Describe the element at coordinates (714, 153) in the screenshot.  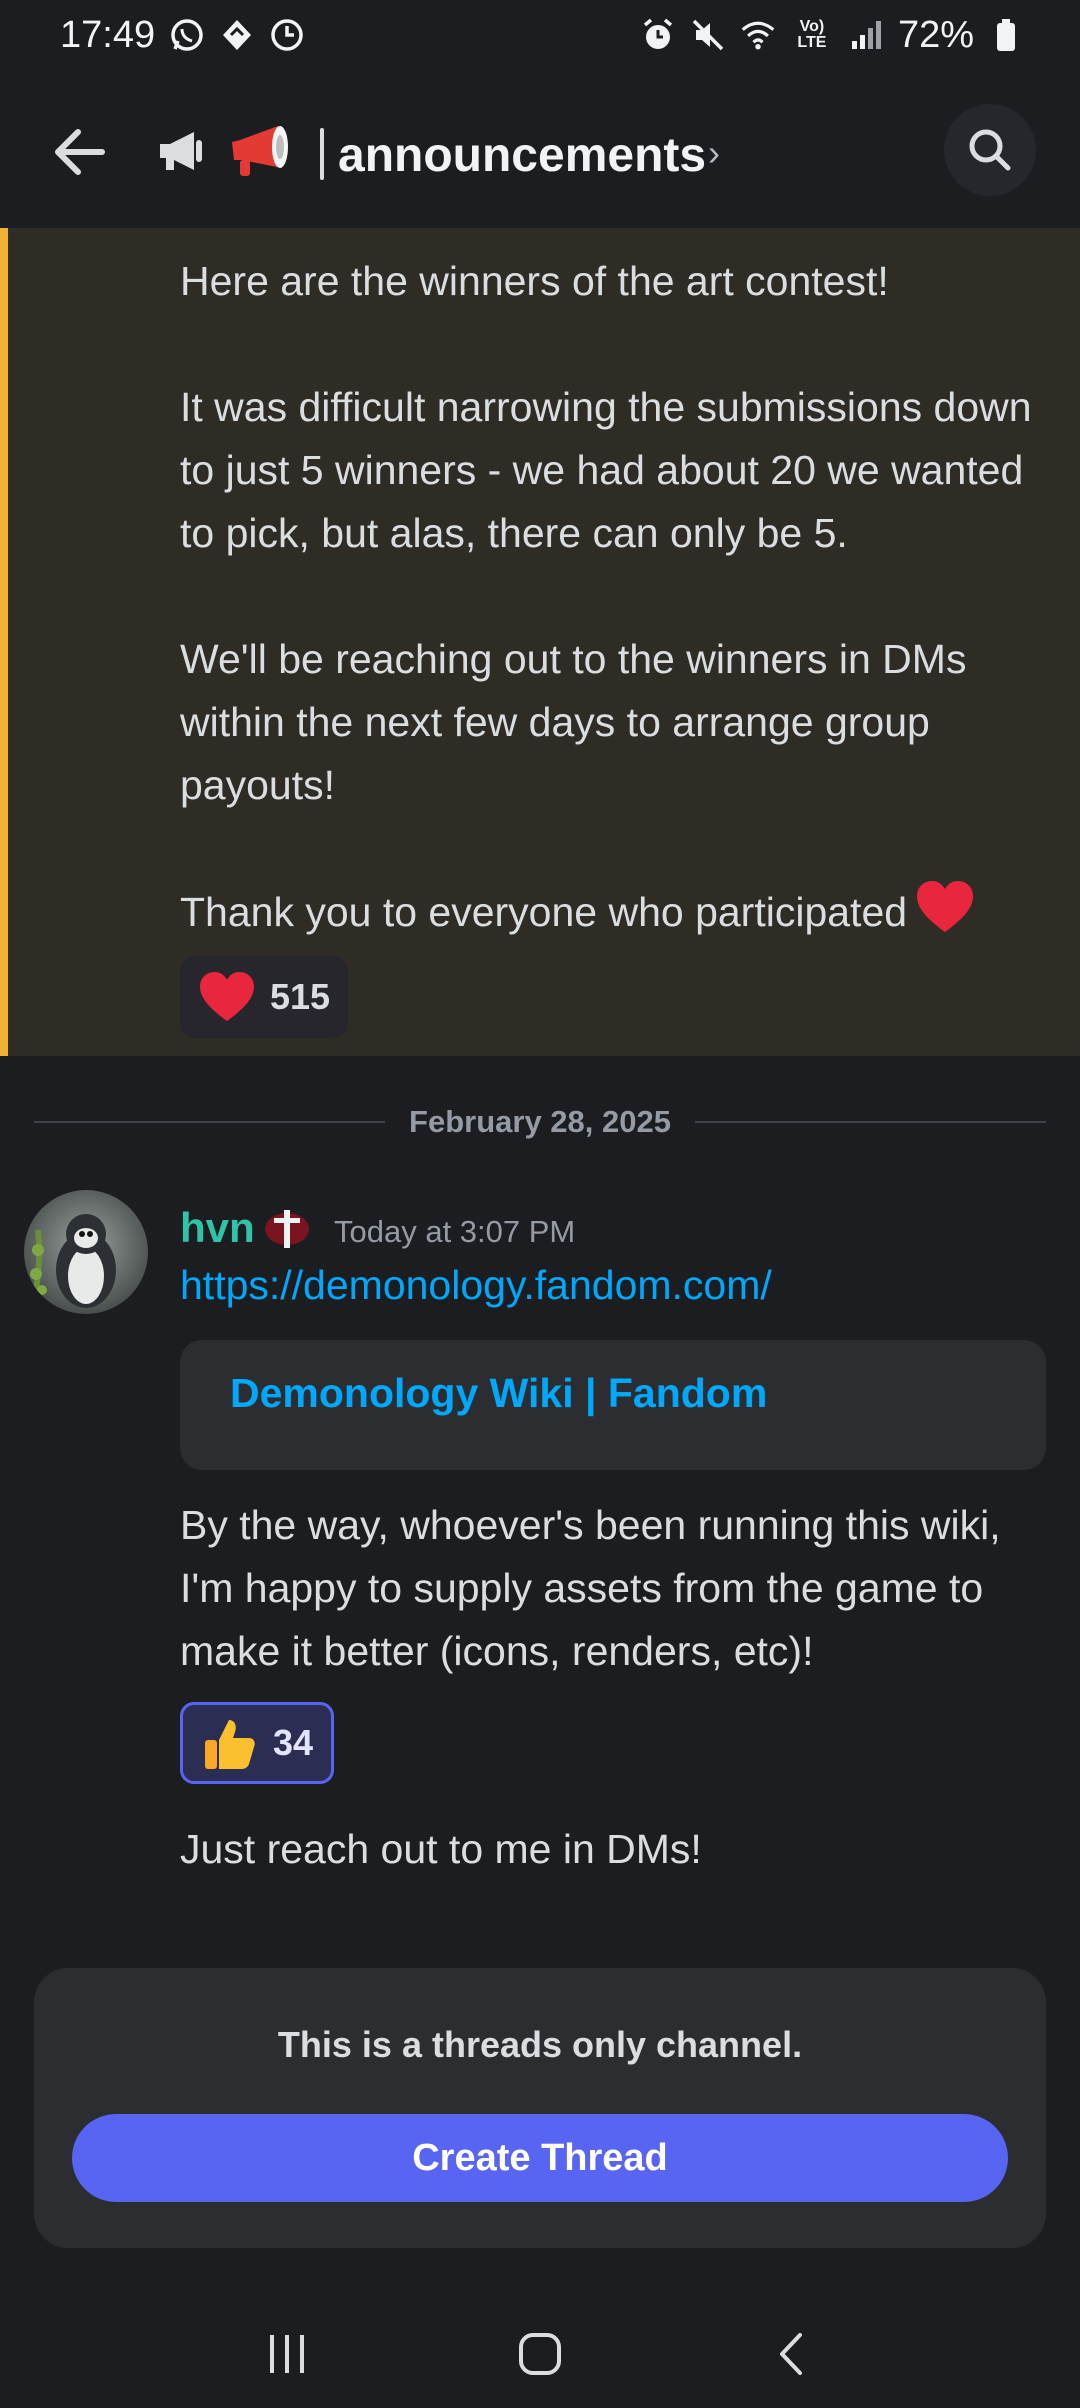
I see `chevron-right-icon: ›` at that location.